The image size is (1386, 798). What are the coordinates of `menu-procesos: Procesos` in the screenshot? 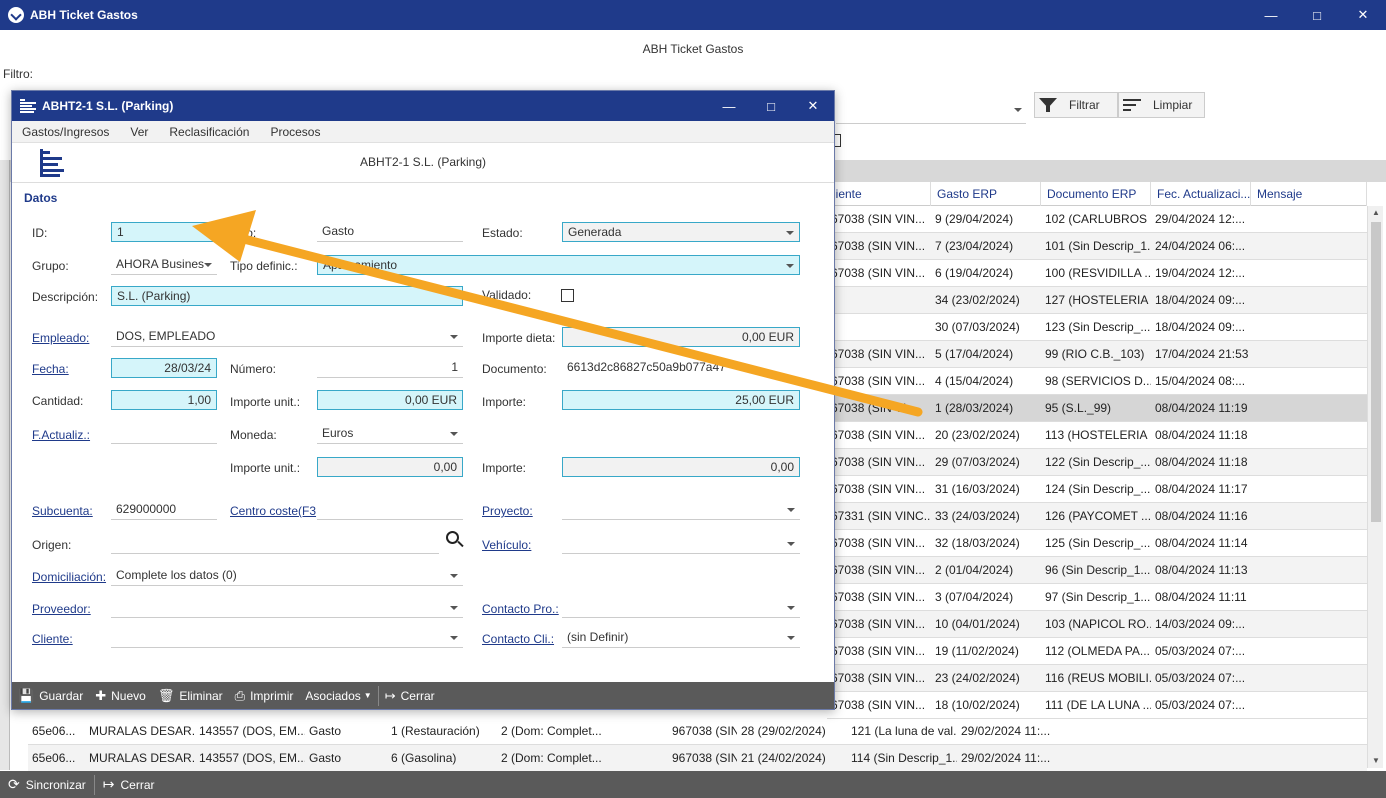 It's located at (295, 132).